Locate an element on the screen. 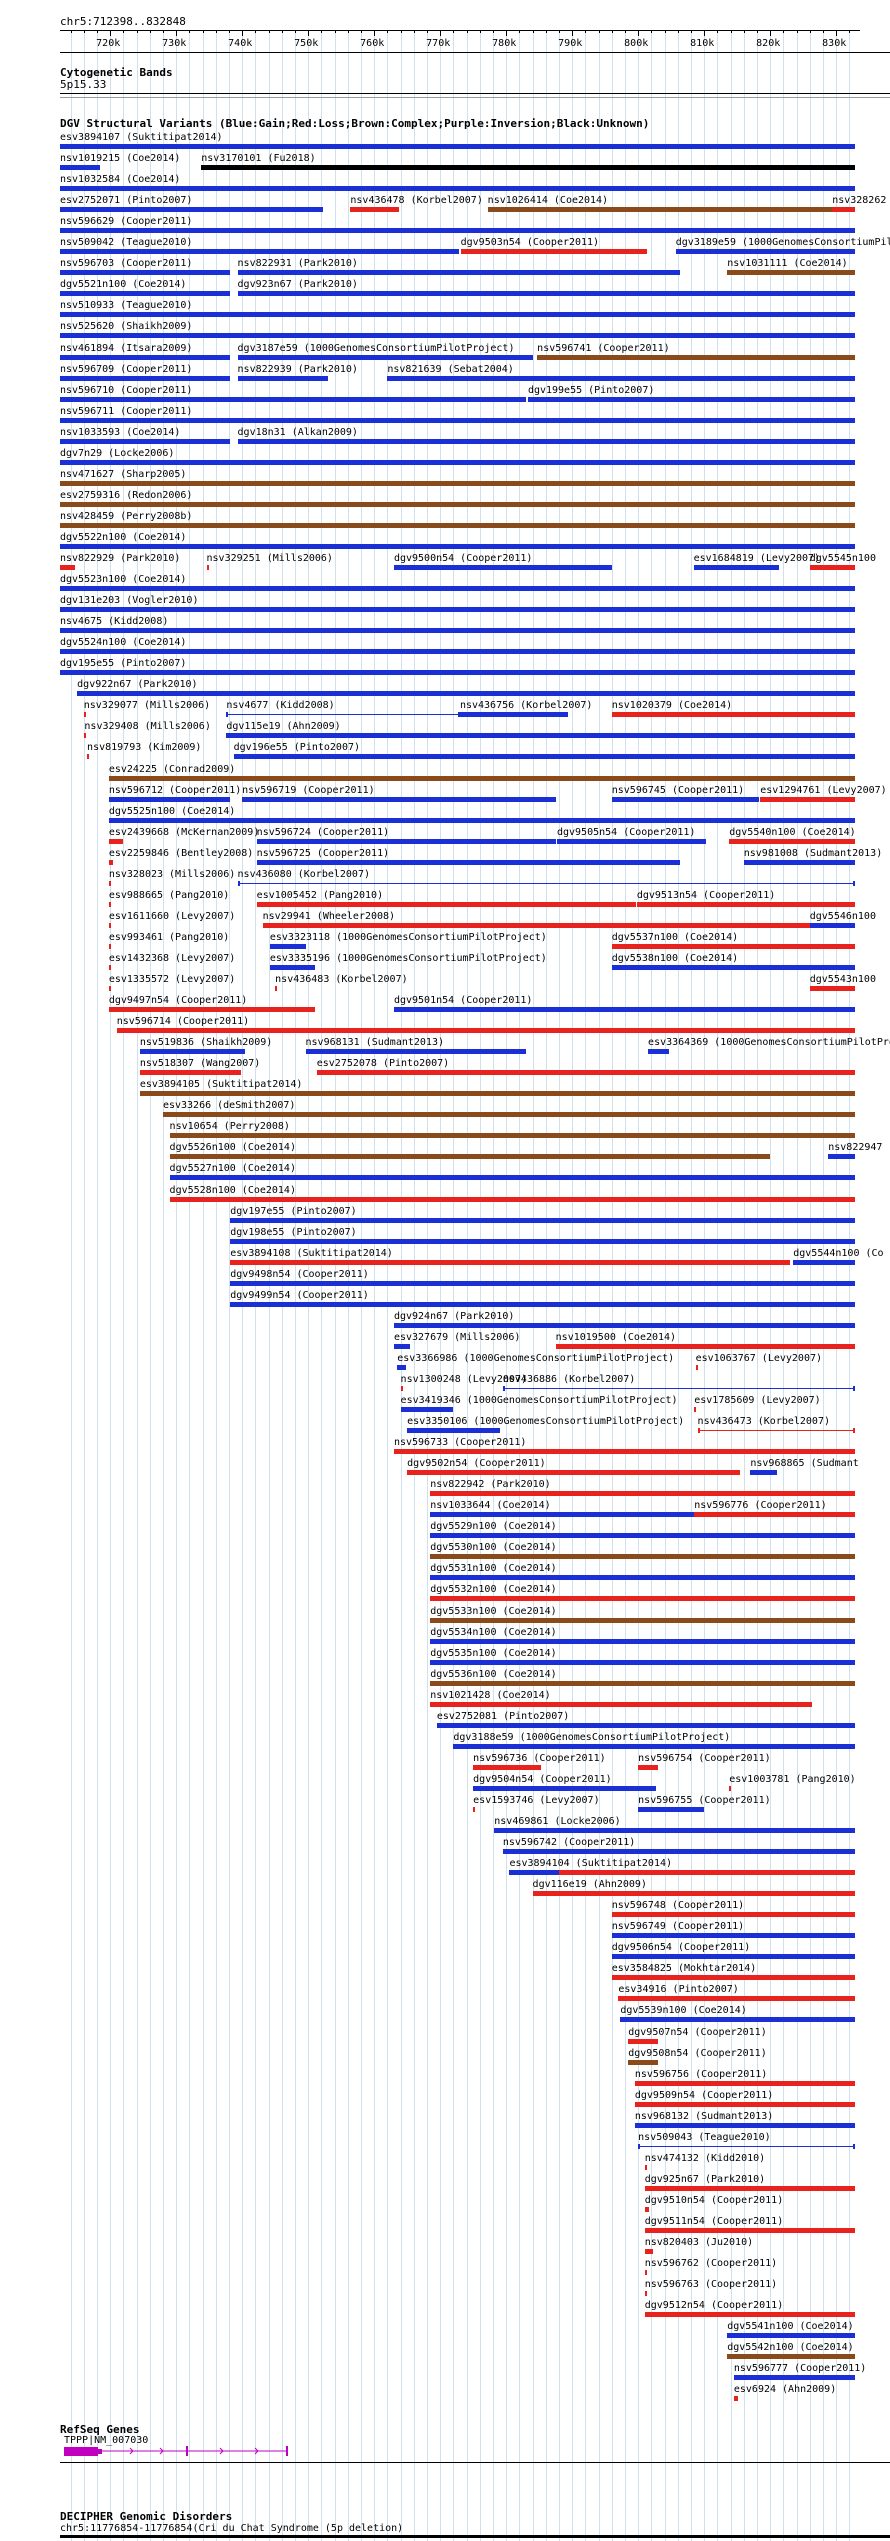  sv-feature-bar-unknown is located at coordinates (528, 167).